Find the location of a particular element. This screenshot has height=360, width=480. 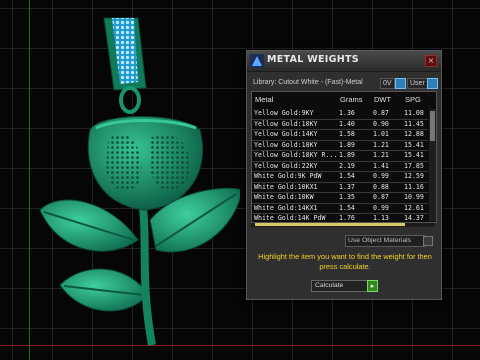

cell-grams: 1.37 is located at coordinates (347, 186).